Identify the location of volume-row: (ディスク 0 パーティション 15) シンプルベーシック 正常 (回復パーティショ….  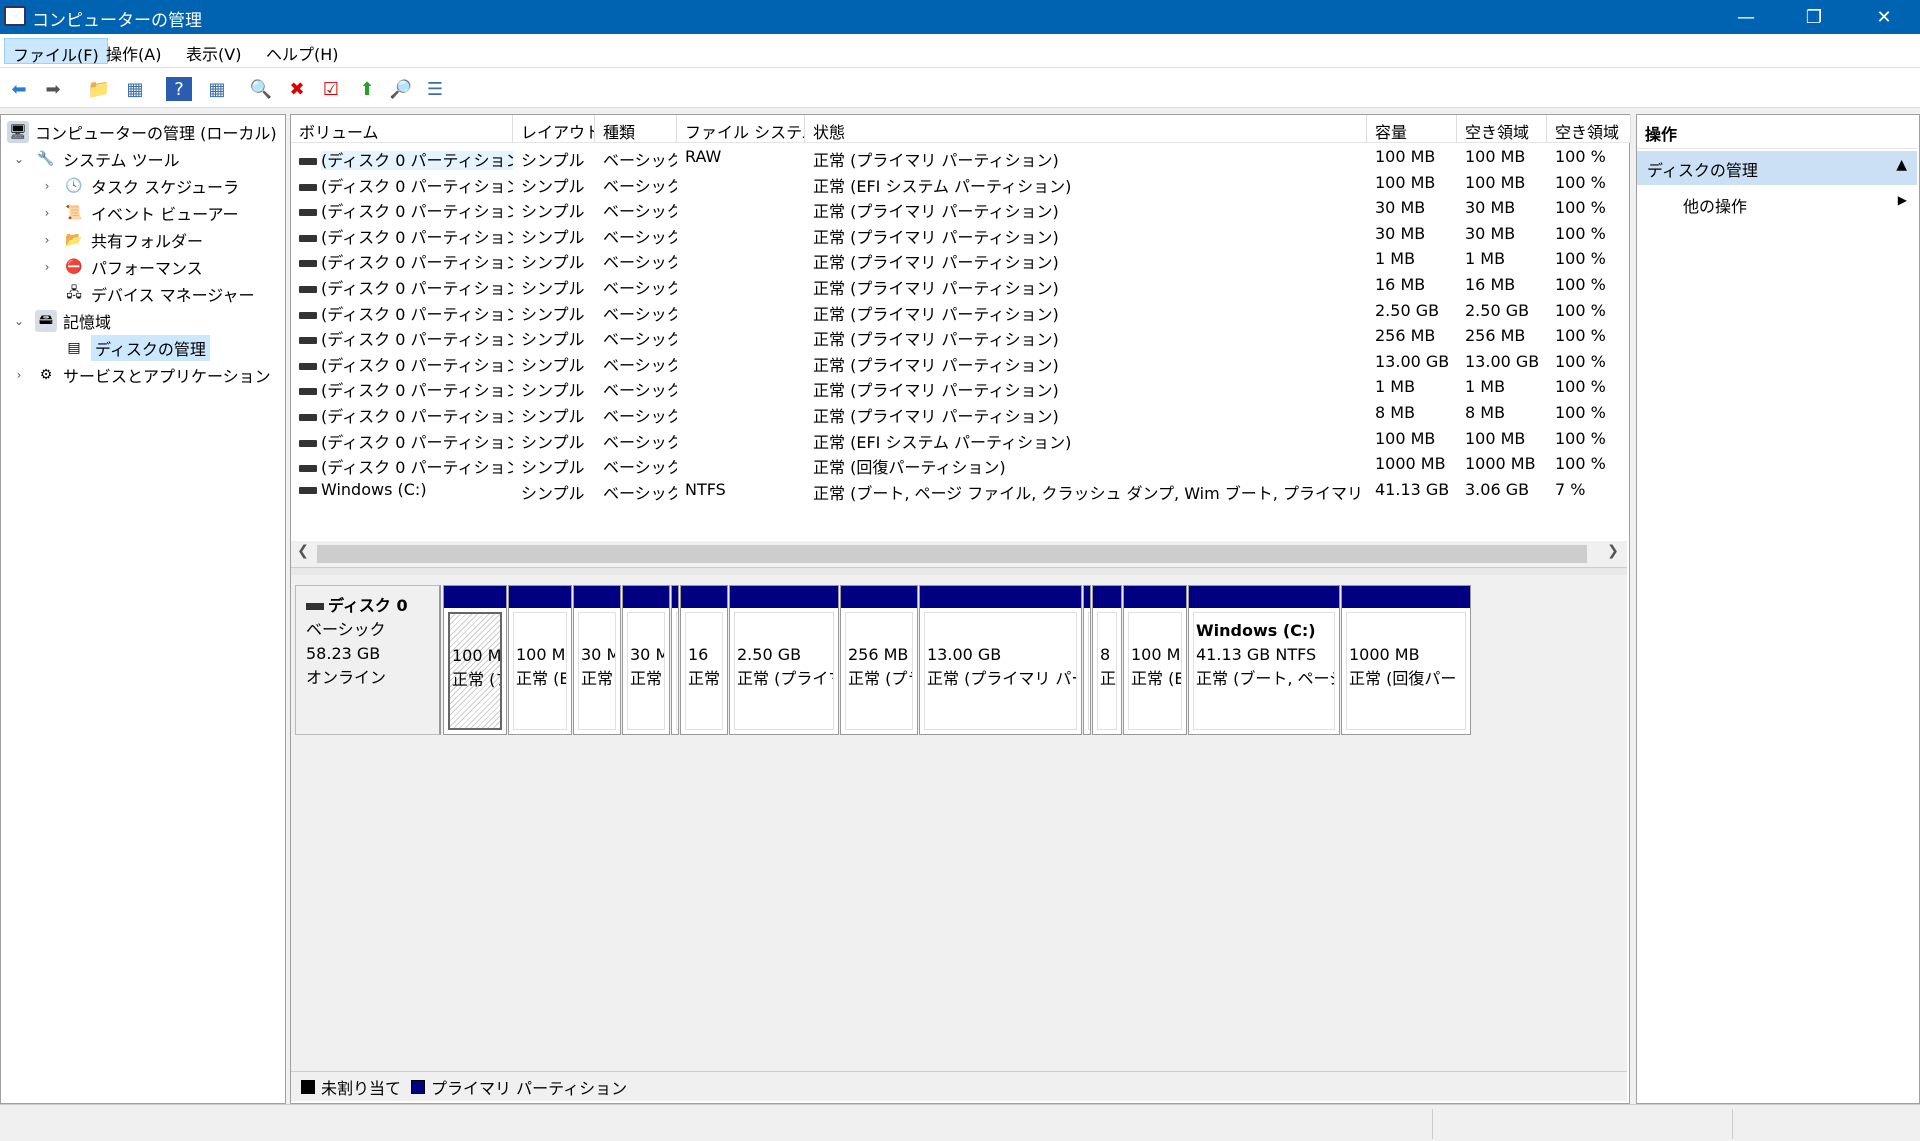
(961, 465).